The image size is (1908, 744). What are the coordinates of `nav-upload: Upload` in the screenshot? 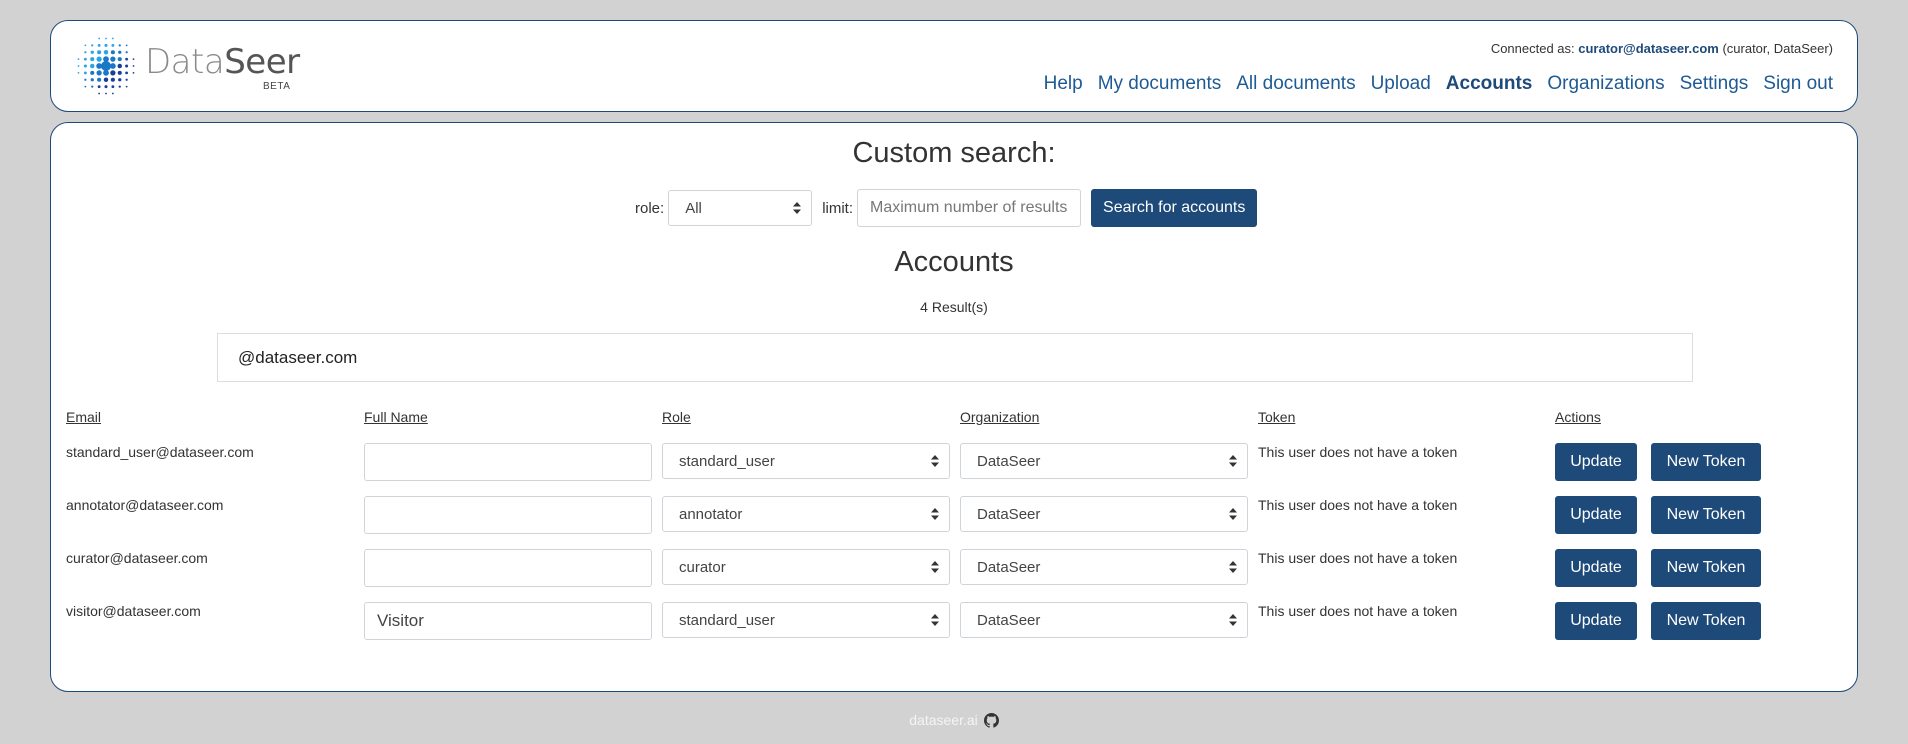 It's located at (1401, 84).